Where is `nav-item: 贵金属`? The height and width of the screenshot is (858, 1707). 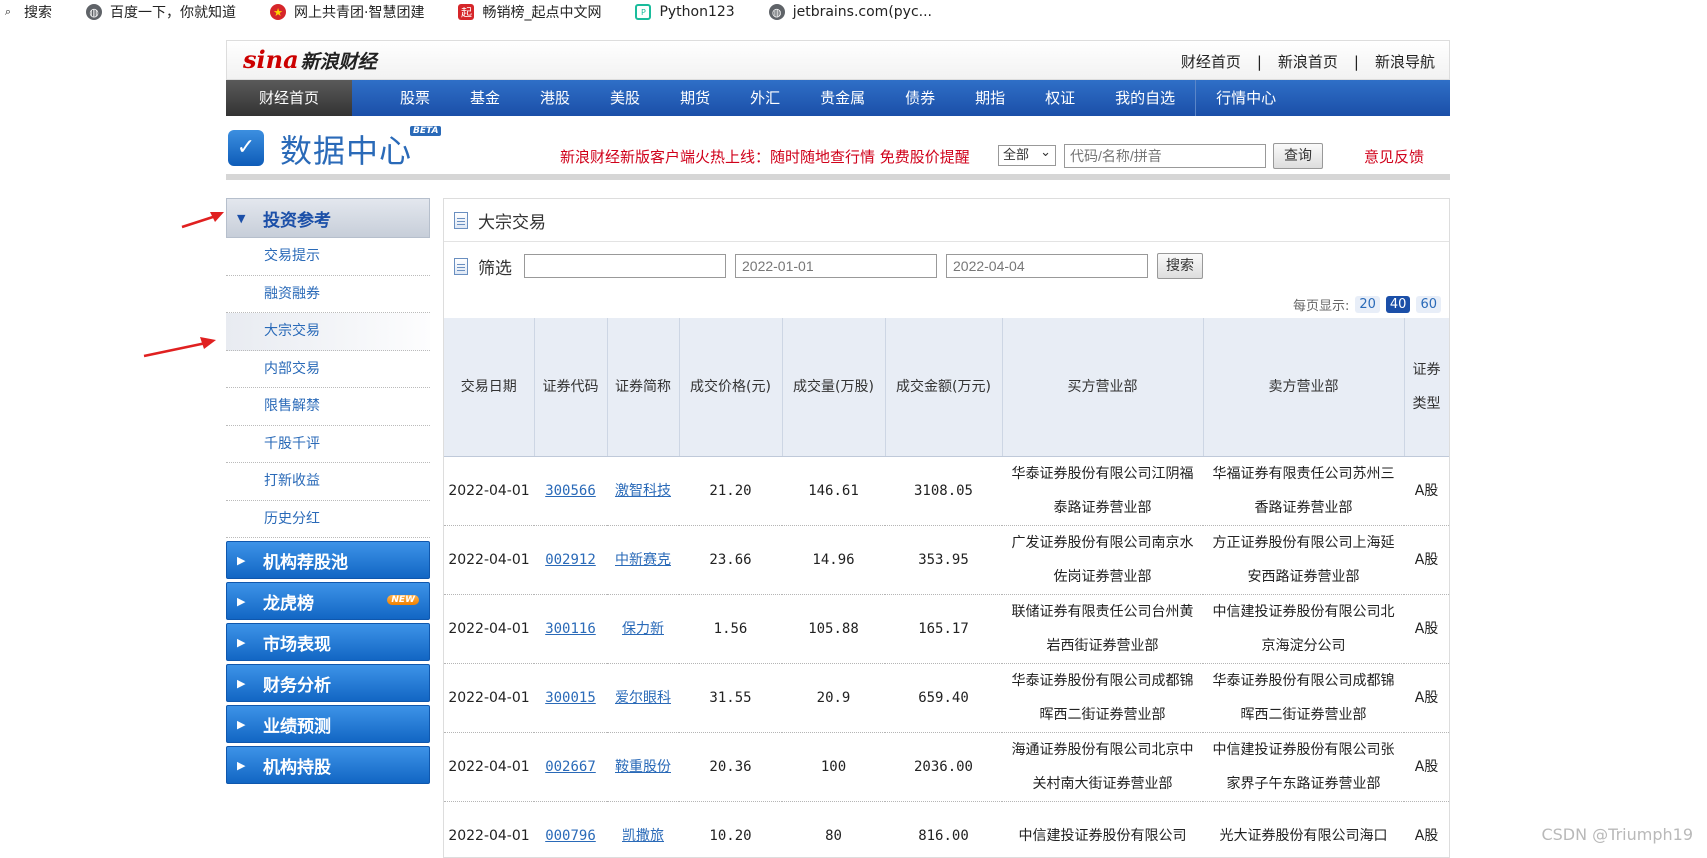 nav-item: 贵金属 is located at coordinates (842, 98).